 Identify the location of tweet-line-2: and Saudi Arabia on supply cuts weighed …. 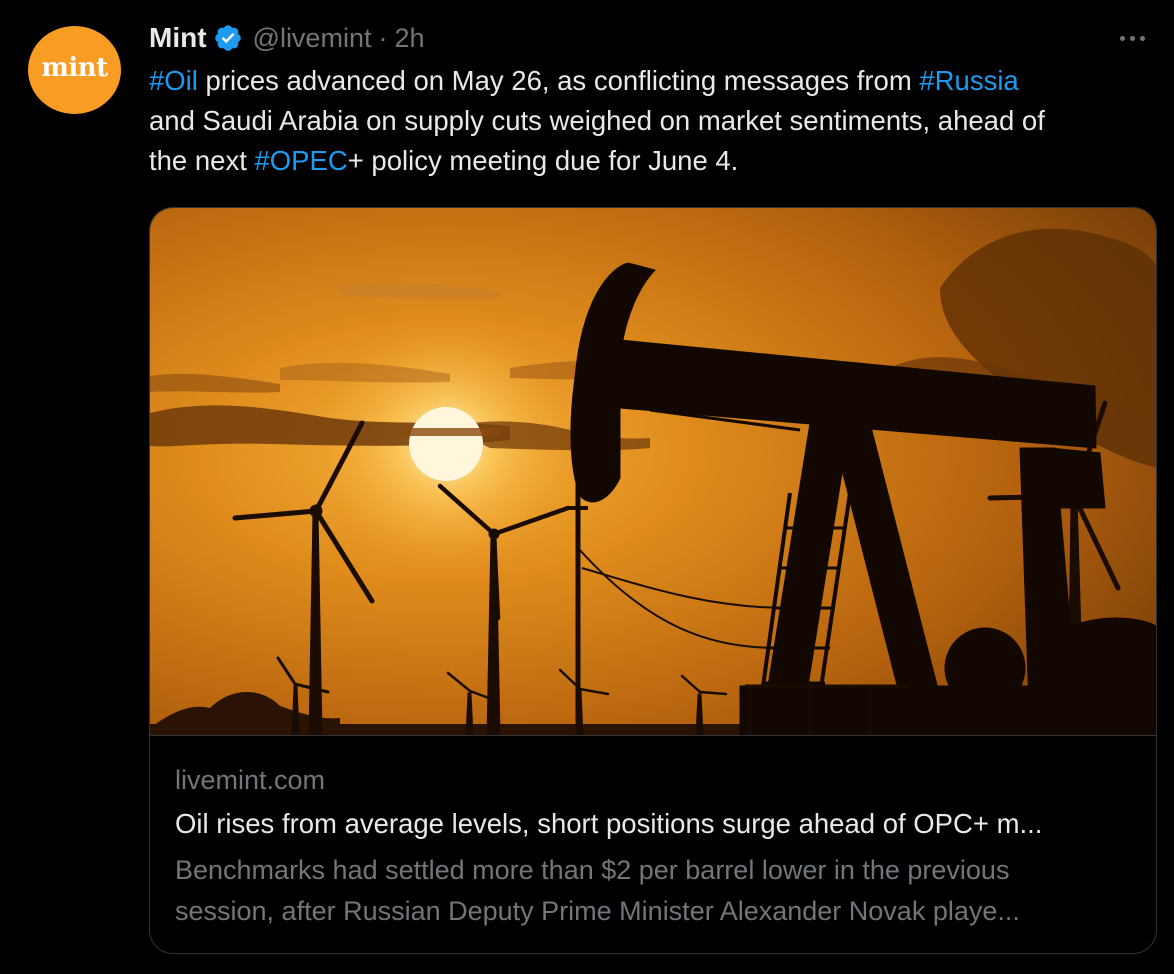
(656, 121).